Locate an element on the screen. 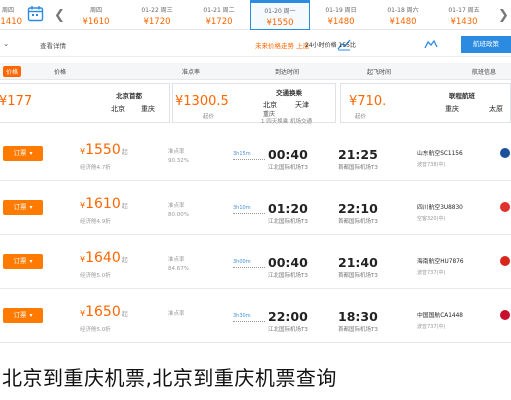 The width and height of the screenshot is (511, 400). date-label: 01-22 周三 is located at coordinates (157, 10).